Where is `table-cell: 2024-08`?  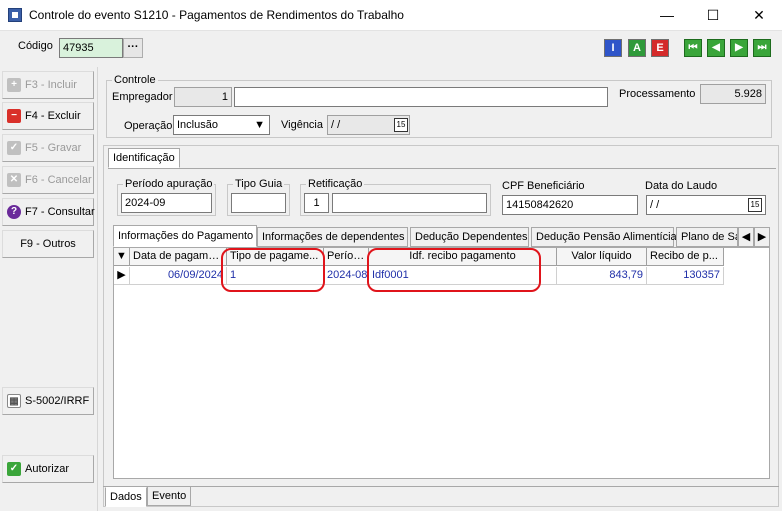
table-cell: 2024-08 is located at coordinates (346, 276).